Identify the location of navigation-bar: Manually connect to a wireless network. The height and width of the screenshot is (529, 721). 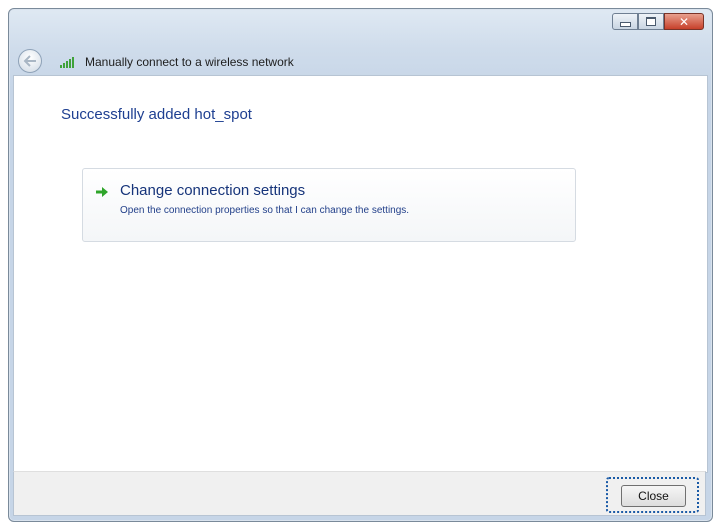
(360, 61).